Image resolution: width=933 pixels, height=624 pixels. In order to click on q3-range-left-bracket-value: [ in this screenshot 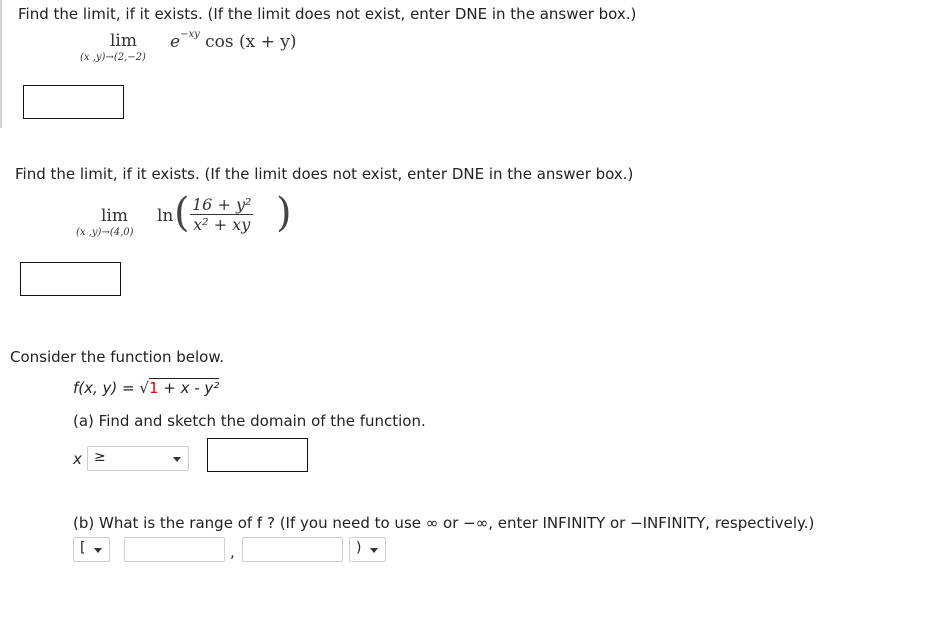, I will do `click(83, 548)`.